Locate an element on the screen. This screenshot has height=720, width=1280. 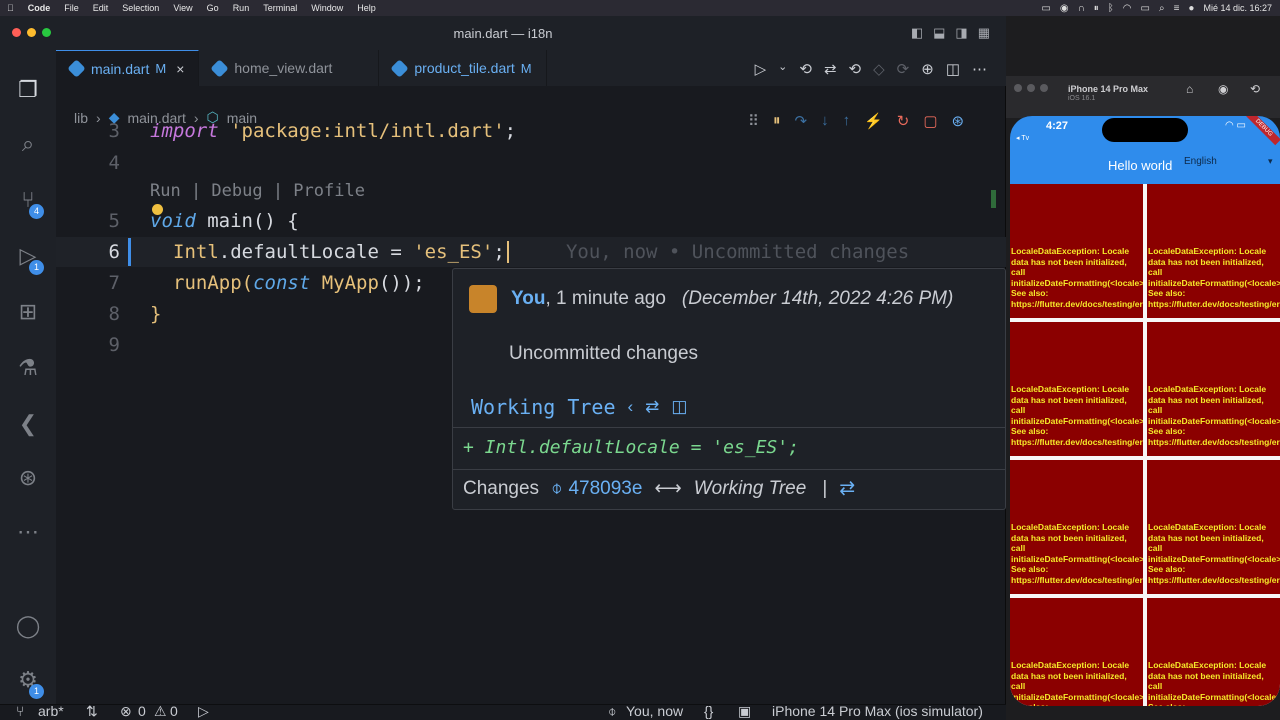
blame-author: You is located at coordinates (528, 299).